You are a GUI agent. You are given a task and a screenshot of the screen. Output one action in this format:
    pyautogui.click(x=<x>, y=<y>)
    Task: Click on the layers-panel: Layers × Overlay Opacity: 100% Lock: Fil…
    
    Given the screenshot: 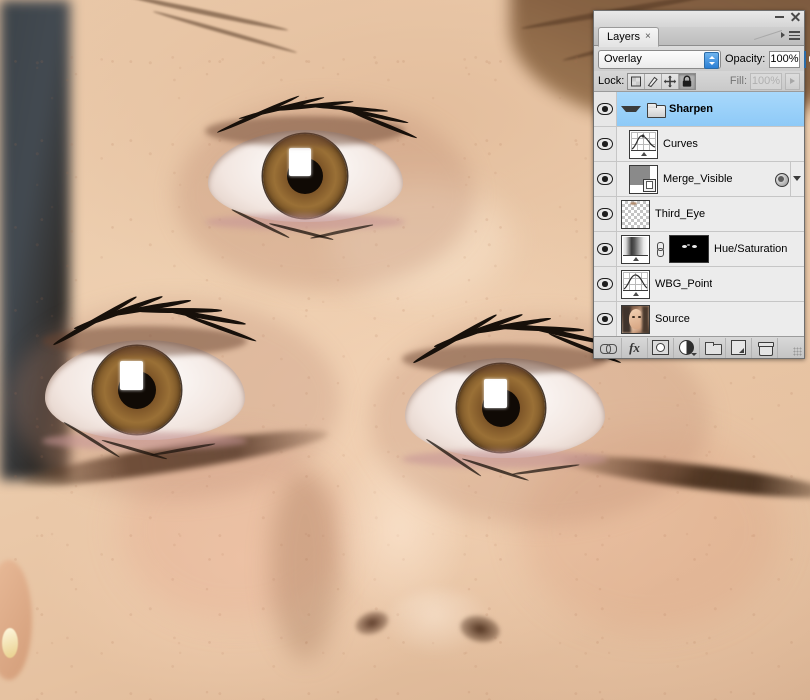 What is the action you would take?
    pyautogui.click(x=701, y=184)
    